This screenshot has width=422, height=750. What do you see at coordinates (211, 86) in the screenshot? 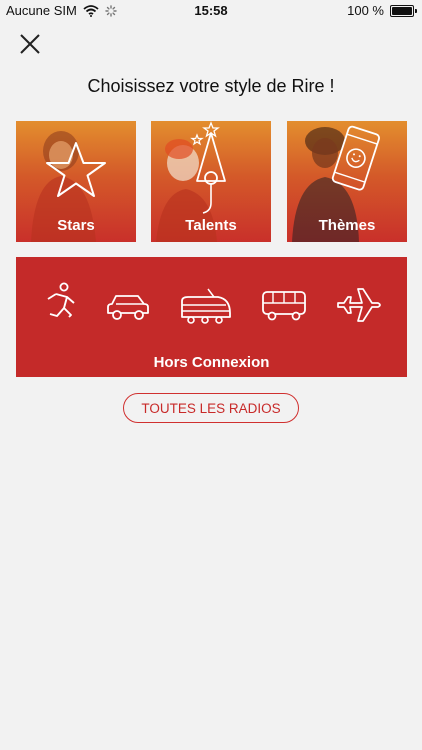
I see `page-title: Choisissez votre style de Rire !` at bounding box center [211, 86].